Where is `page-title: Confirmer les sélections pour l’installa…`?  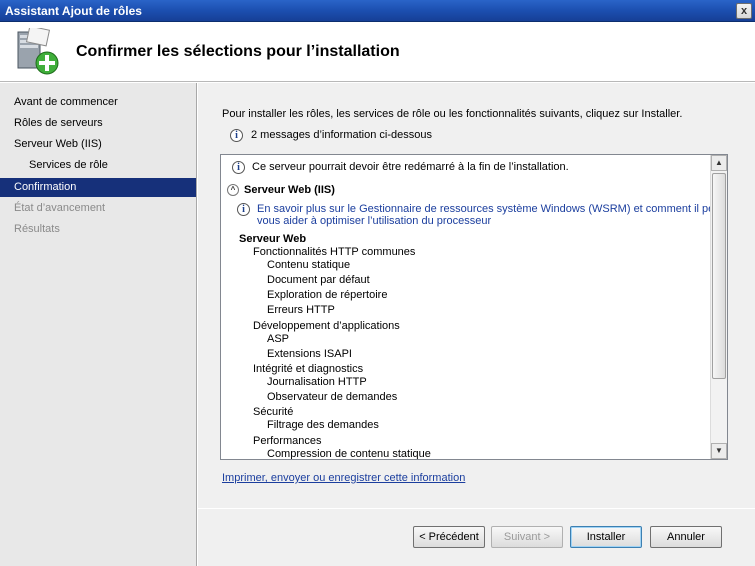 page-title: Confirmer les sélections pour l’installa… is located at coordinates (238, 51).